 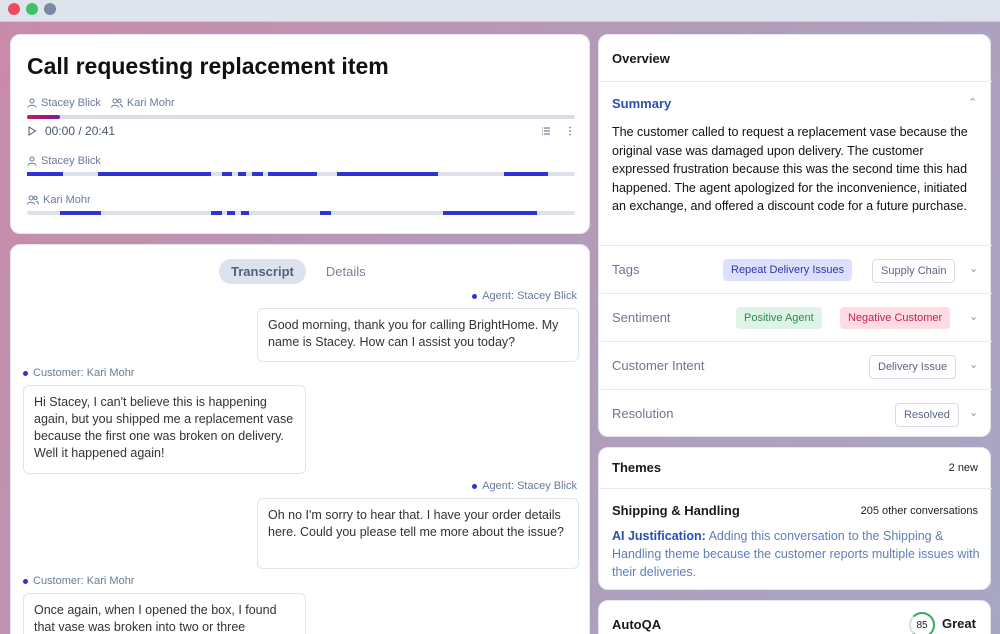 What do you see at coordinates (150, 103) in the screenshot?
I see `participant-customer-name: Kari Mohr` at bounding box center [150, 103].